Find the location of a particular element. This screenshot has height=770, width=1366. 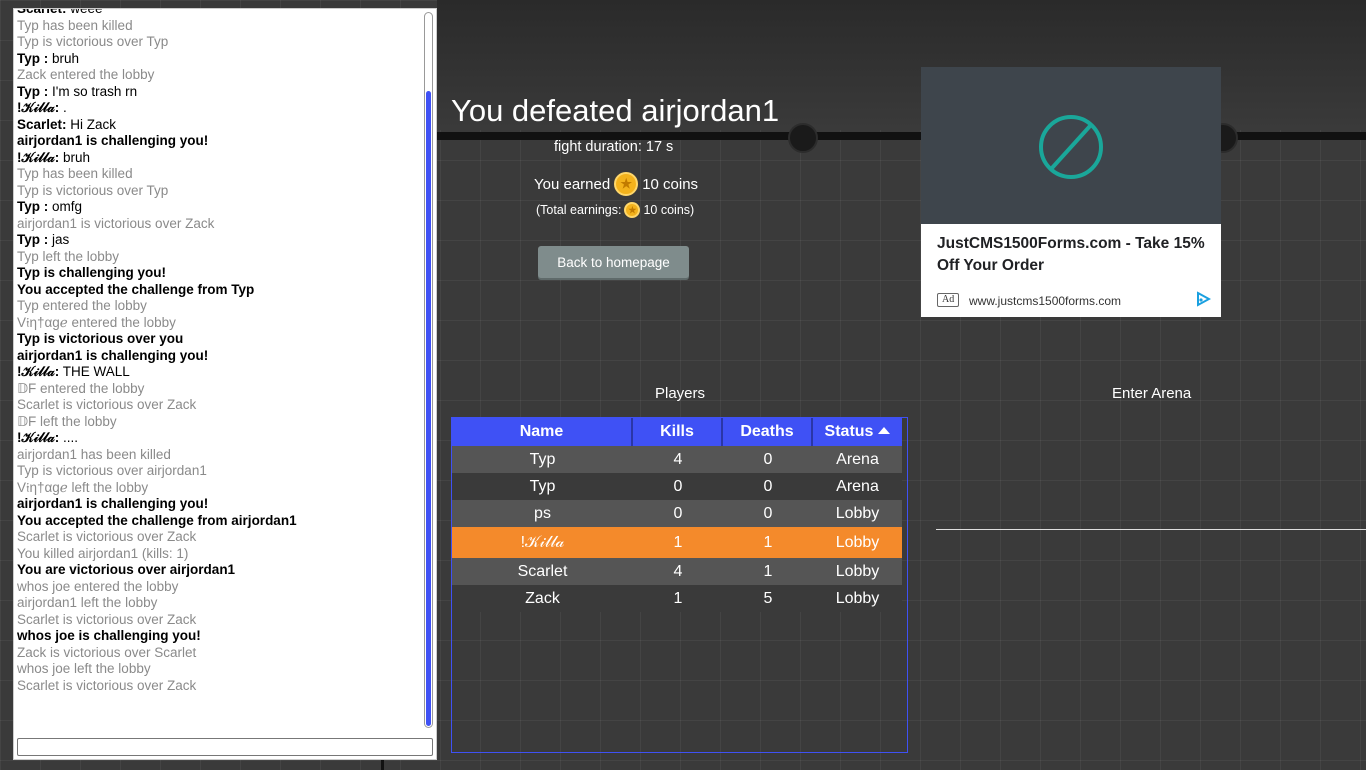

column-header-label: Name is located at coordinates (541, 431).